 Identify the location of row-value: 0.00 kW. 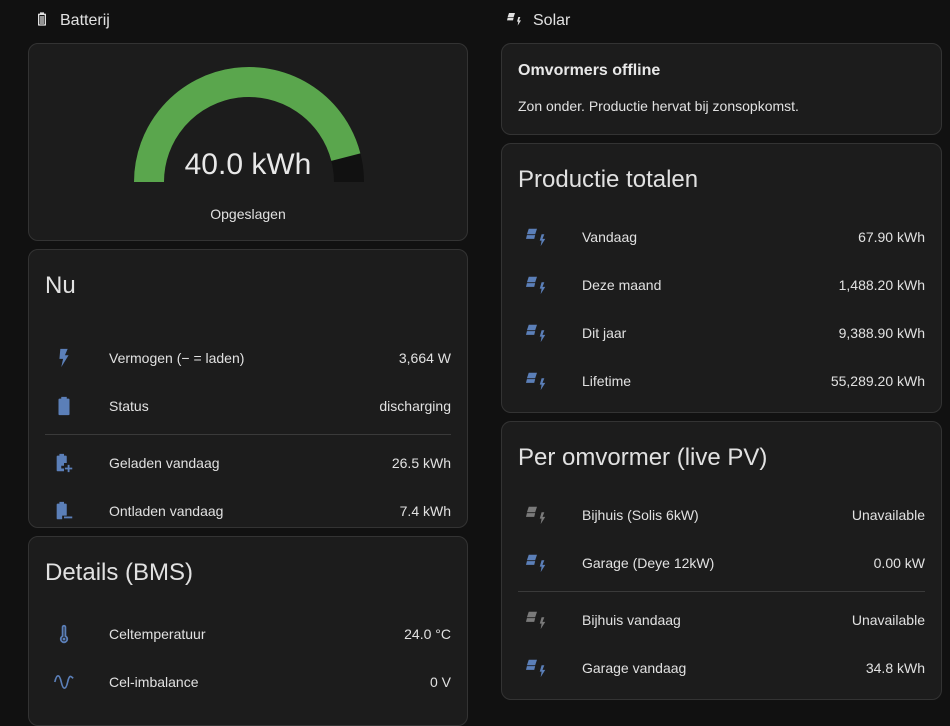
(899, 563).